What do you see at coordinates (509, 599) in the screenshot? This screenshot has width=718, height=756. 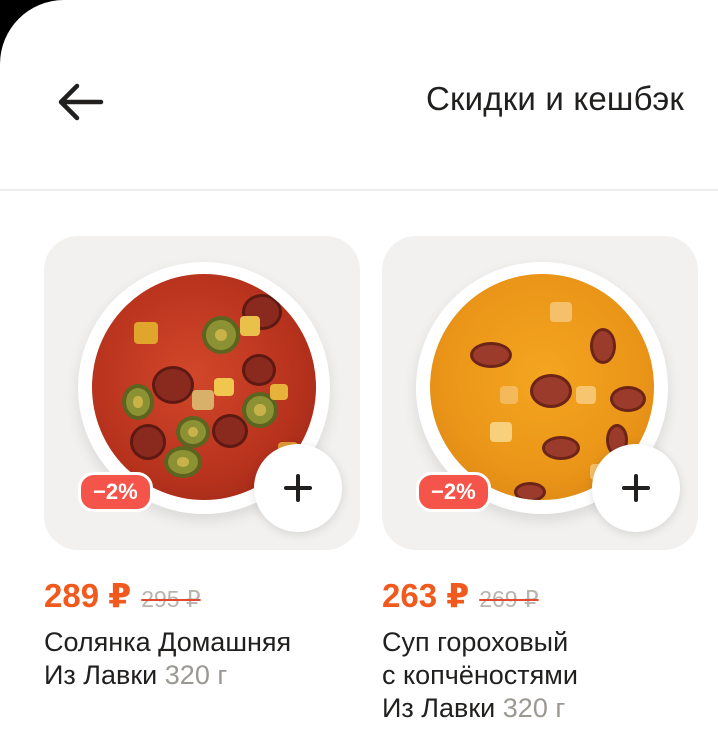 I see `old-price: 269 ₽` at bounding box center [509, 599].